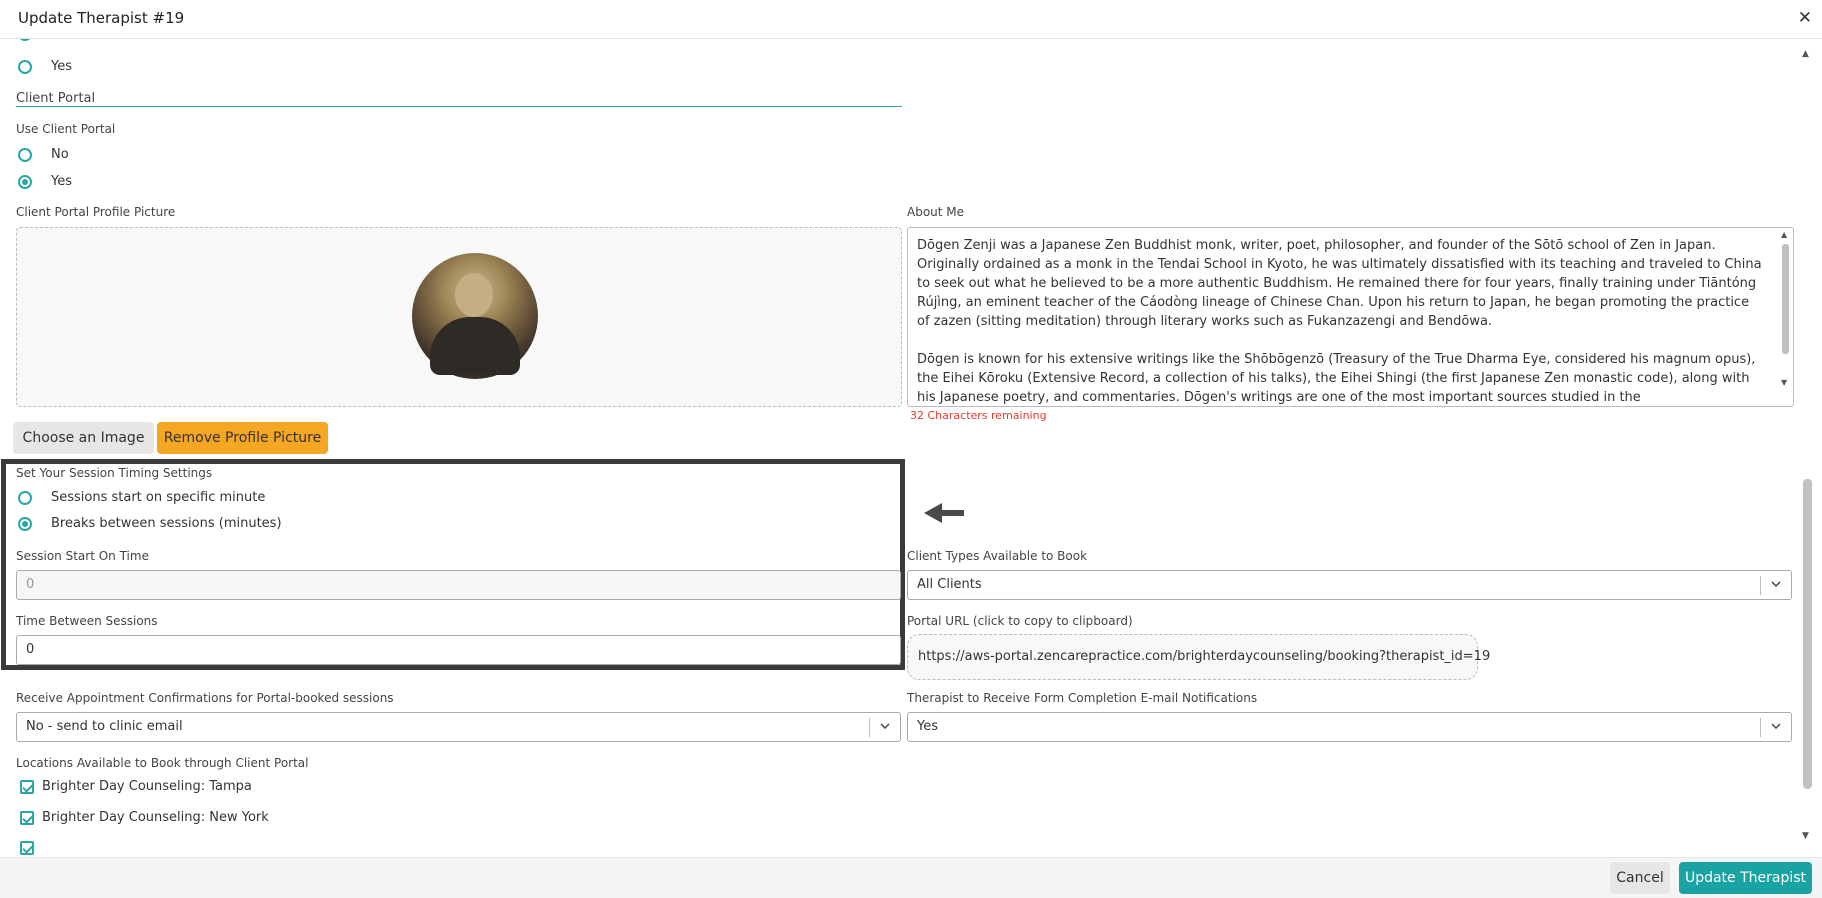 The image size is (1822, 898). Describe the element at coordinates (949, 584) in the screenshot. I see `select-value: All Clients` at that location.